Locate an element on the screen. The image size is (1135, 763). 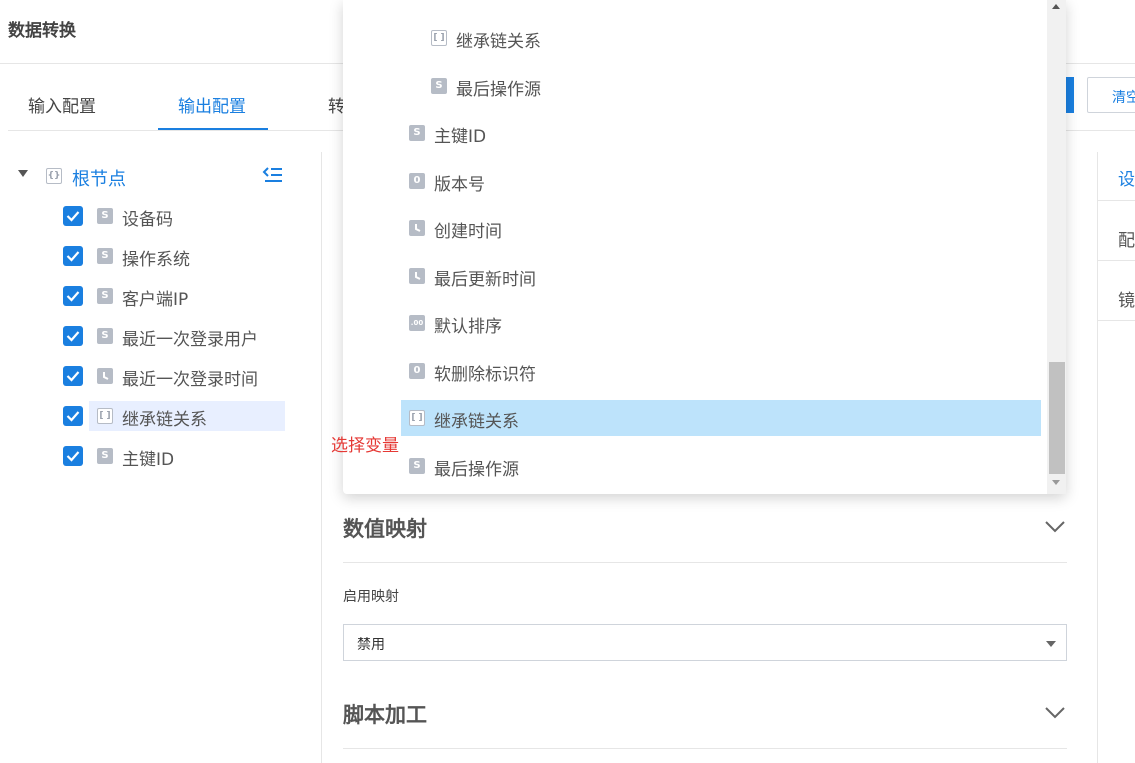
annotation-select-variable: 选择变量 is located at coordinates (365, 446).